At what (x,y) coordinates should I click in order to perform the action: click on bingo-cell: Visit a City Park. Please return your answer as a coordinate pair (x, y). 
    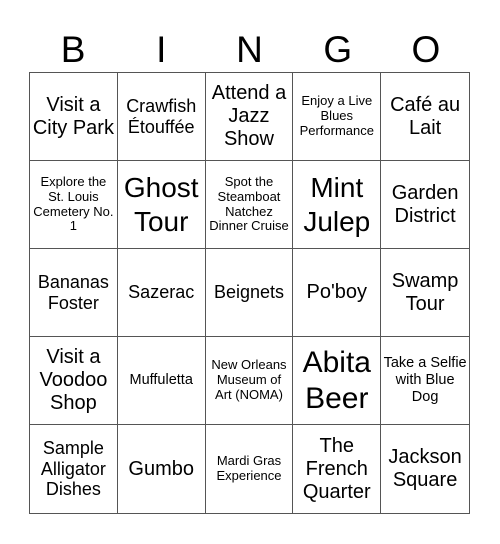
    Looking at the image, I should click on (74, 117).